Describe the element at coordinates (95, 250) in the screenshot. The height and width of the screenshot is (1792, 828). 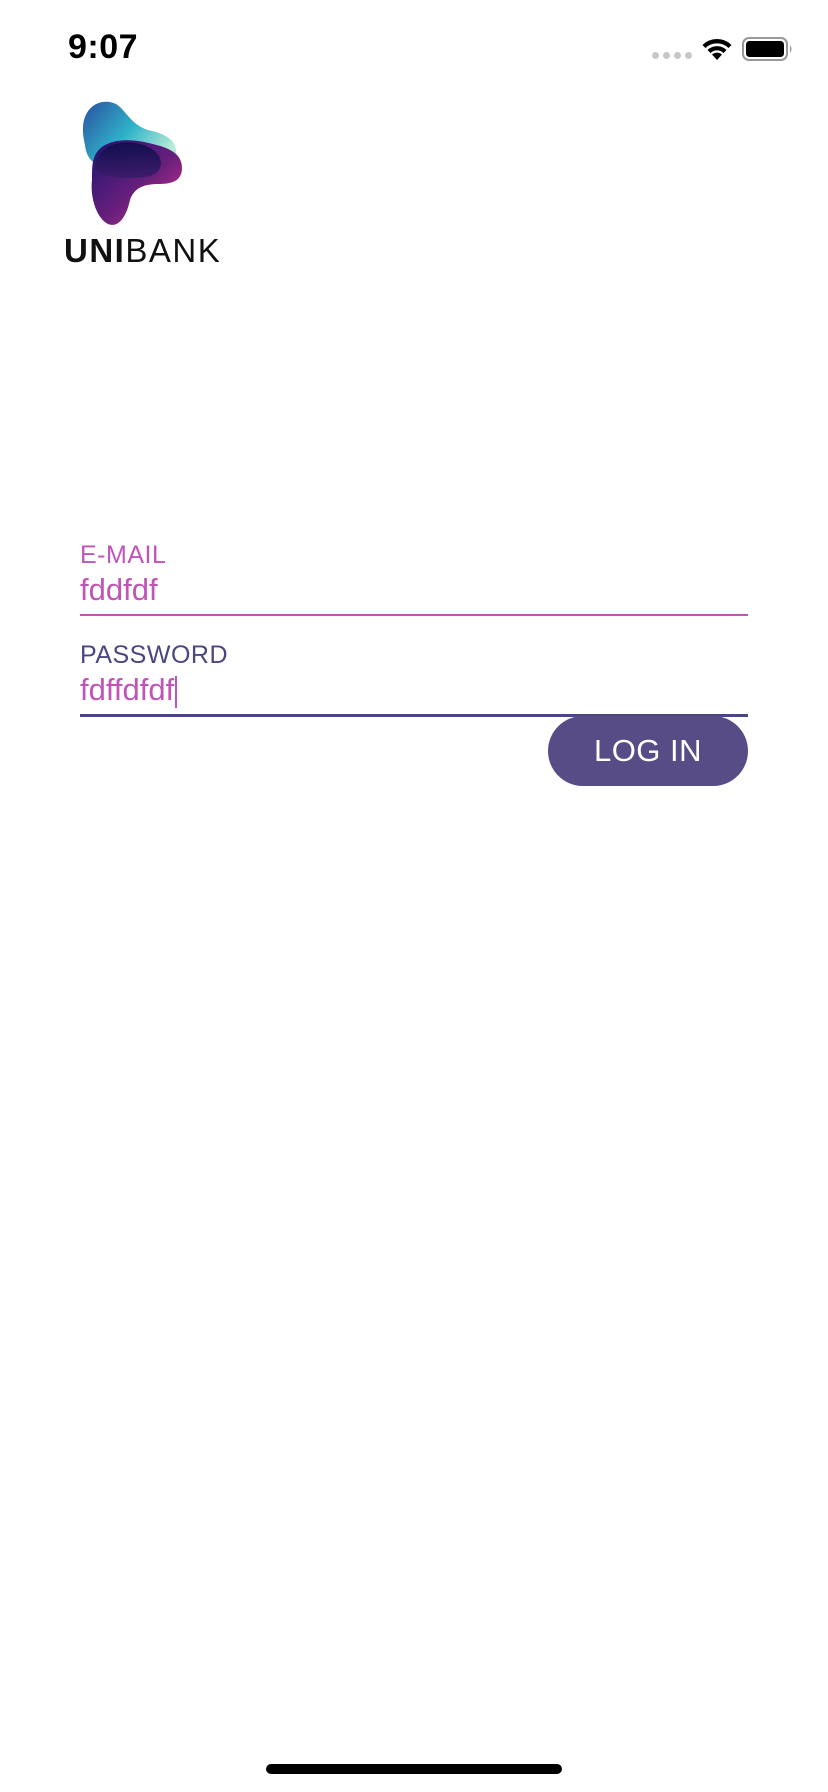
I see `brand-name-bold: UNI` at that location.